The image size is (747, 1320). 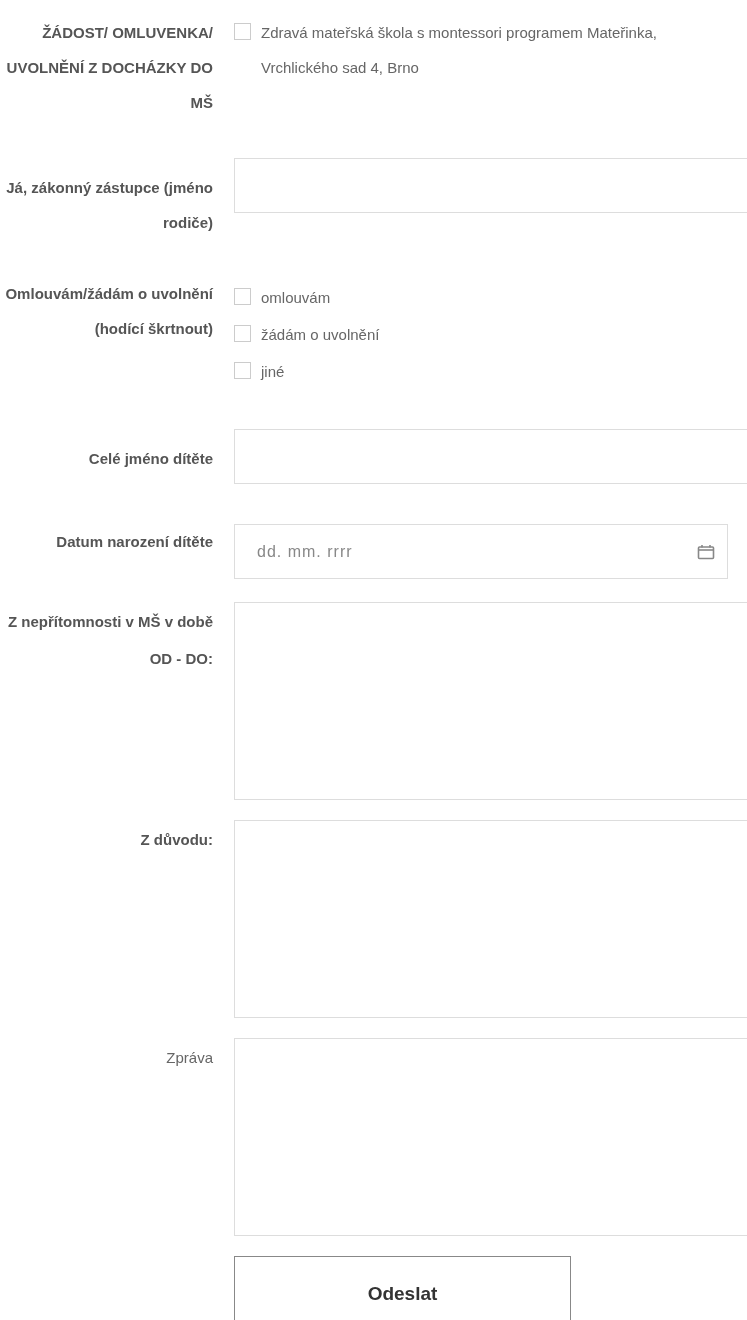 What do you see at coordinates (481, 551) in the screenshot?
I see `date-field: dd. mm. rrrr` at bounding box center [481, 551].